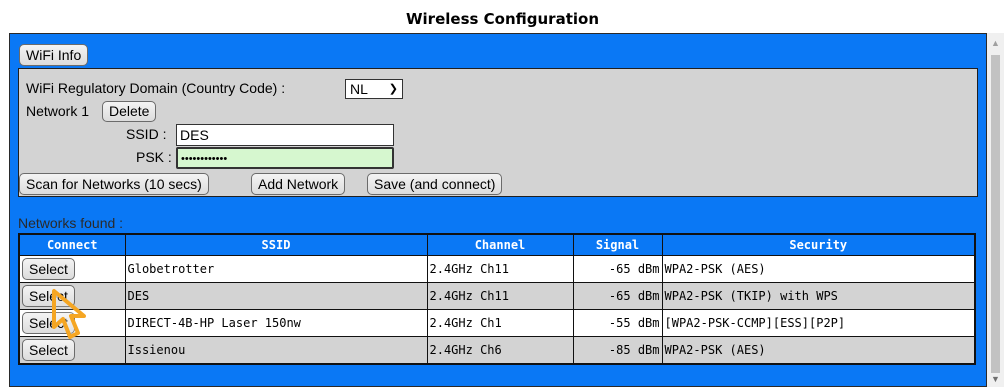 This screenshot has width=1005, height=390. Describe the element at coordinates (818, 323) in the screenshot. I see `network-security: [WPA2-PSK-CCMP][ESS][P2P]` at that location.